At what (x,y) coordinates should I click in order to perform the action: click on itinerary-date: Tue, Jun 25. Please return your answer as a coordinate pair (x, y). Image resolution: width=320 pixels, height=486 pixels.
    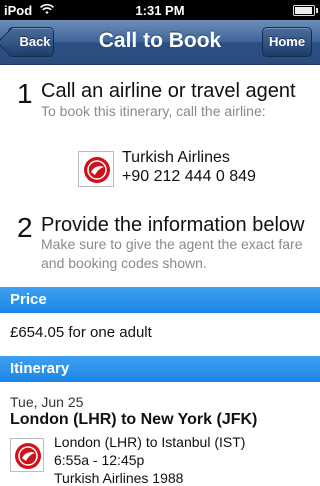
    Looking at the image, I should click on (47, 402).